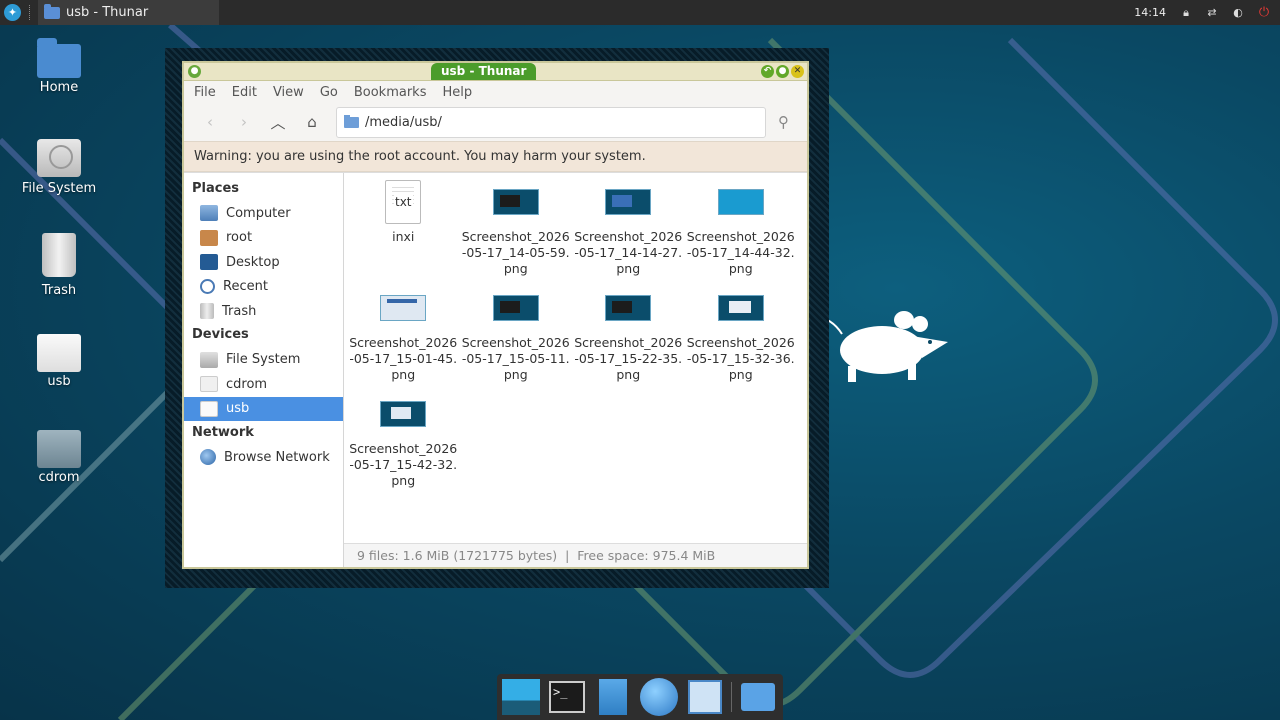  I want to click on file-name-line: -05-17_15-42-32., so click(403, 464).